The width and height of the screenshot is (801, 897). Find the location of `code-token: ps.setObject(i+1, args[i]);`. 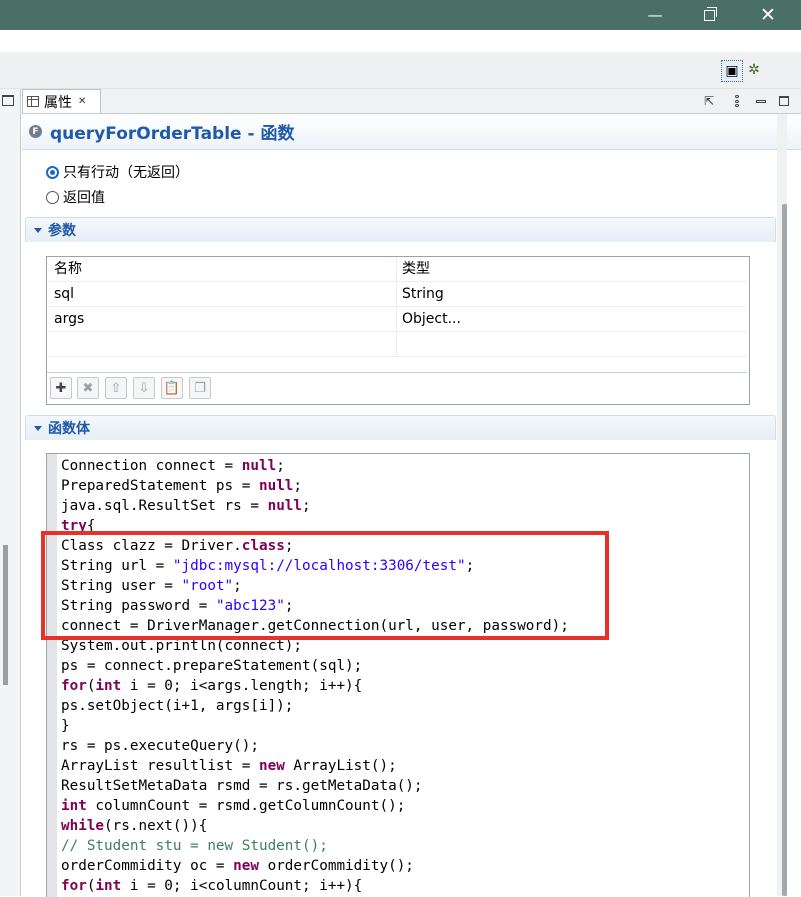

code-token: ps.setObject(i+1, args[i]); is located at coordinates (177, 706).